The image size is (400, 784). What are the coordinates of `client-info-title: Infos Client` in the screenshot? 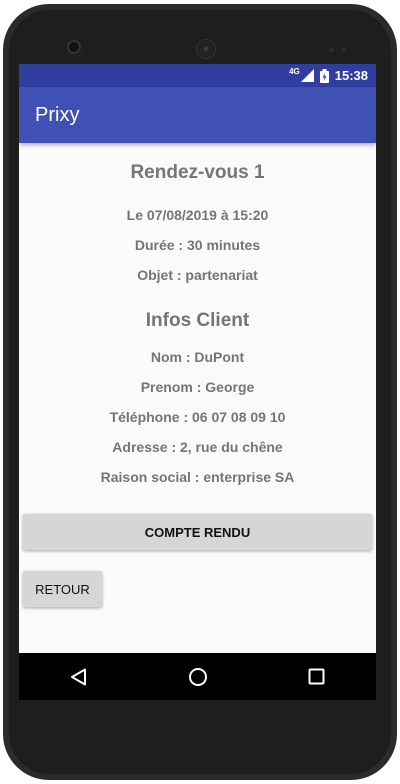 It's located at (197, 320).